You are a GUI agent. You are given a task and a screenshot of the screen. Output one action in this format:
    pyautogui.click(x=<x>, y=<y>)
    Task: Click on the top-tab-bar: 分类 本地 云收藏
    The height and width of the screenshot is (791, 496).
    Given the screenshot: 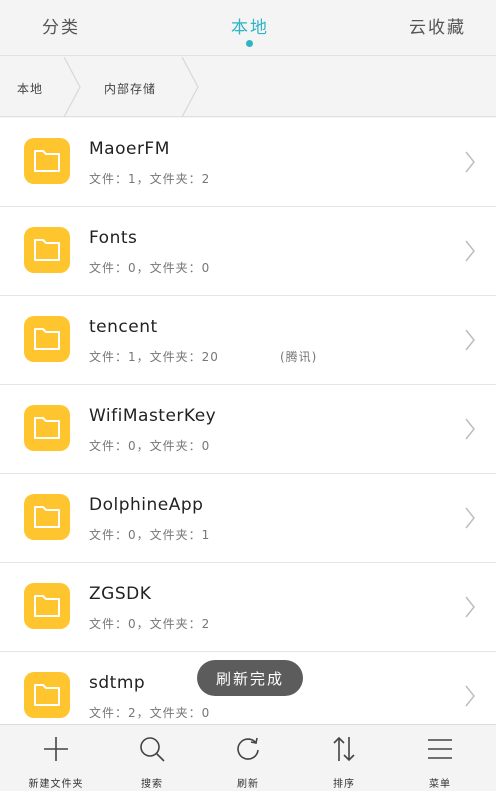 What is the action you would take?
    pyautogui.click(x=248, y=28)
    